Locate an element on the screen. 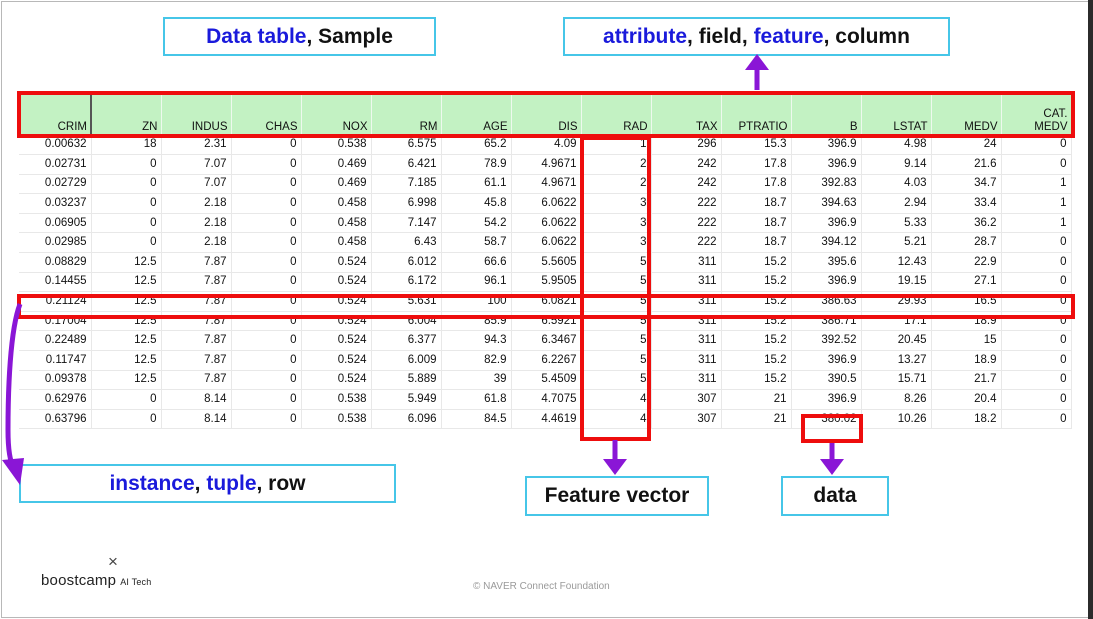  table-cell: 15 is located at coordinates (966, 341).